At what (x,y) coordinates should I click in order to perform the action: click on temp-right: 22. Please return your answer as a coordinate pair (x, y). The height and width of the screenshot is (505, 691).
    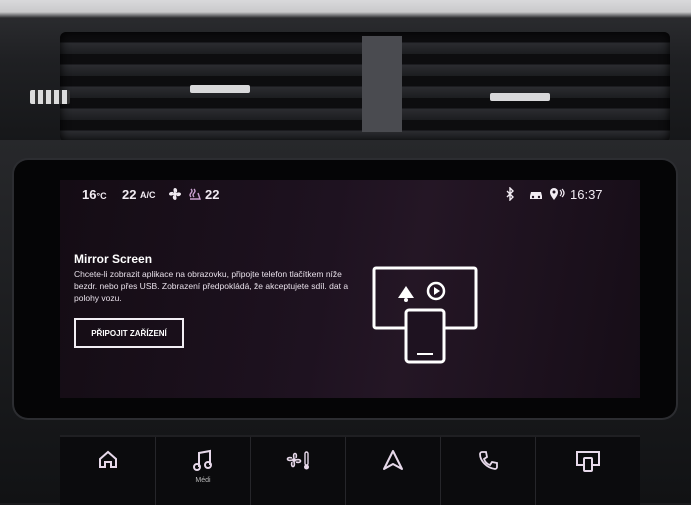
    Looking at the image, I should click on (212, 194).